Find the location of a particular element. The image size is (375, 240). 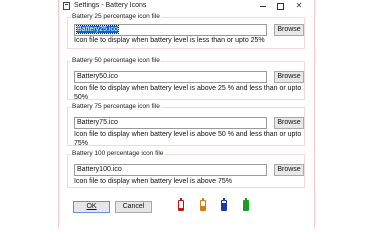

app-icon is located at coordinates (66, 6).